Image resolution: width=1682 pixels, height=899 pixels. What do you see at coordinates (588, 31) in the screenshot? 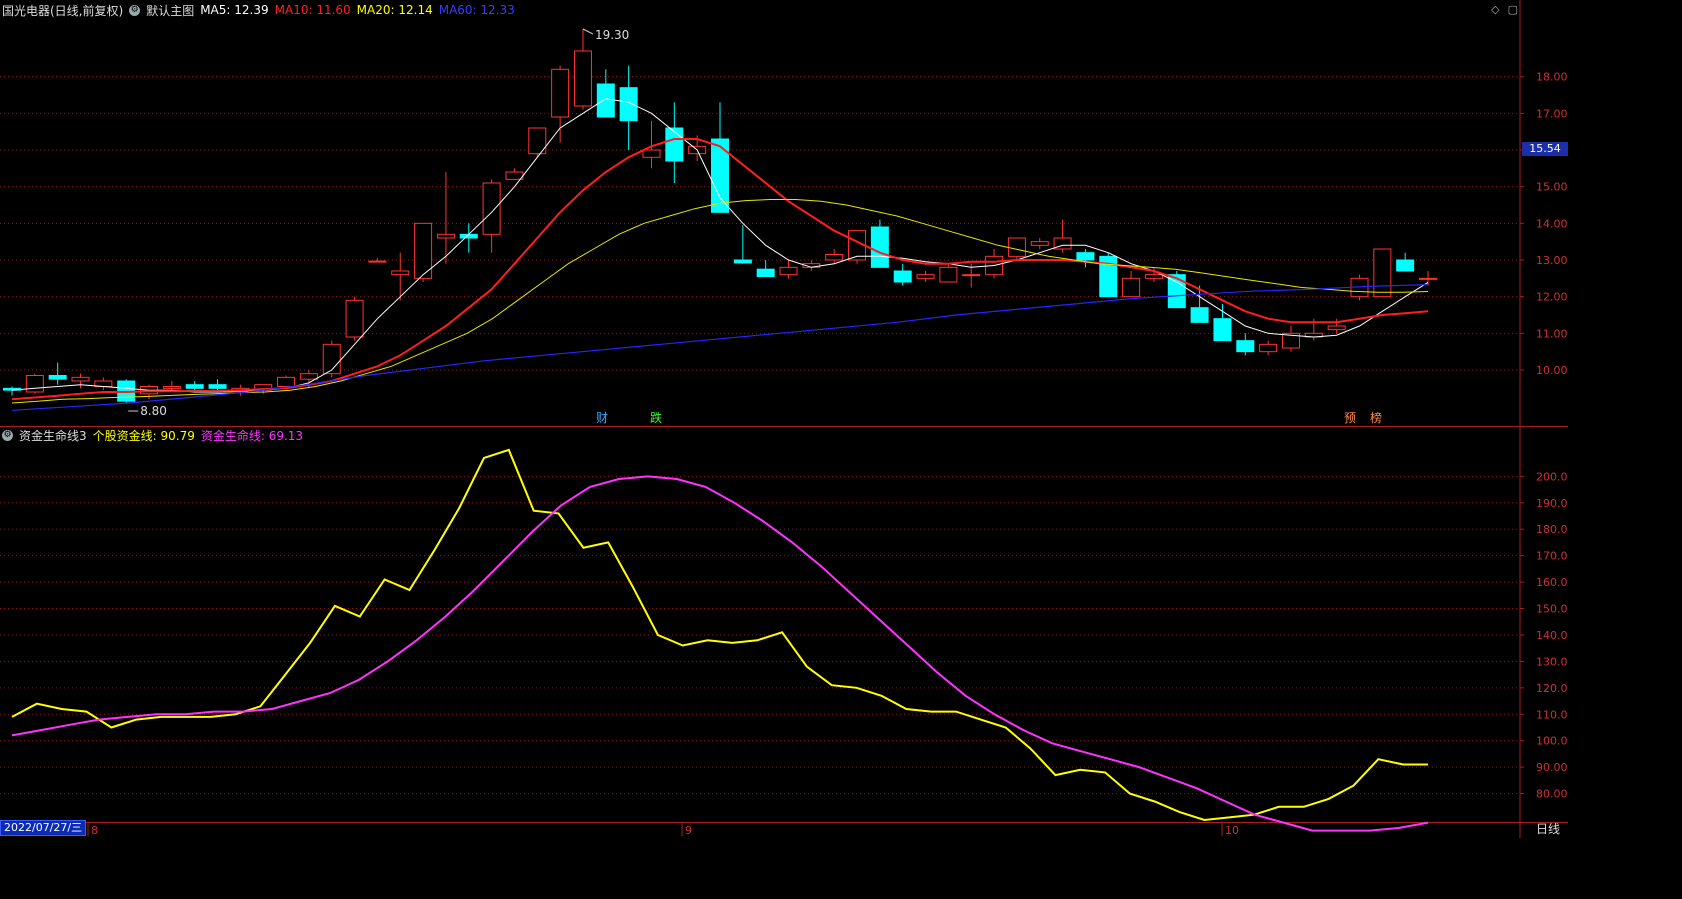
I see `high-marker-pointer` at bounding box center [588, 31].